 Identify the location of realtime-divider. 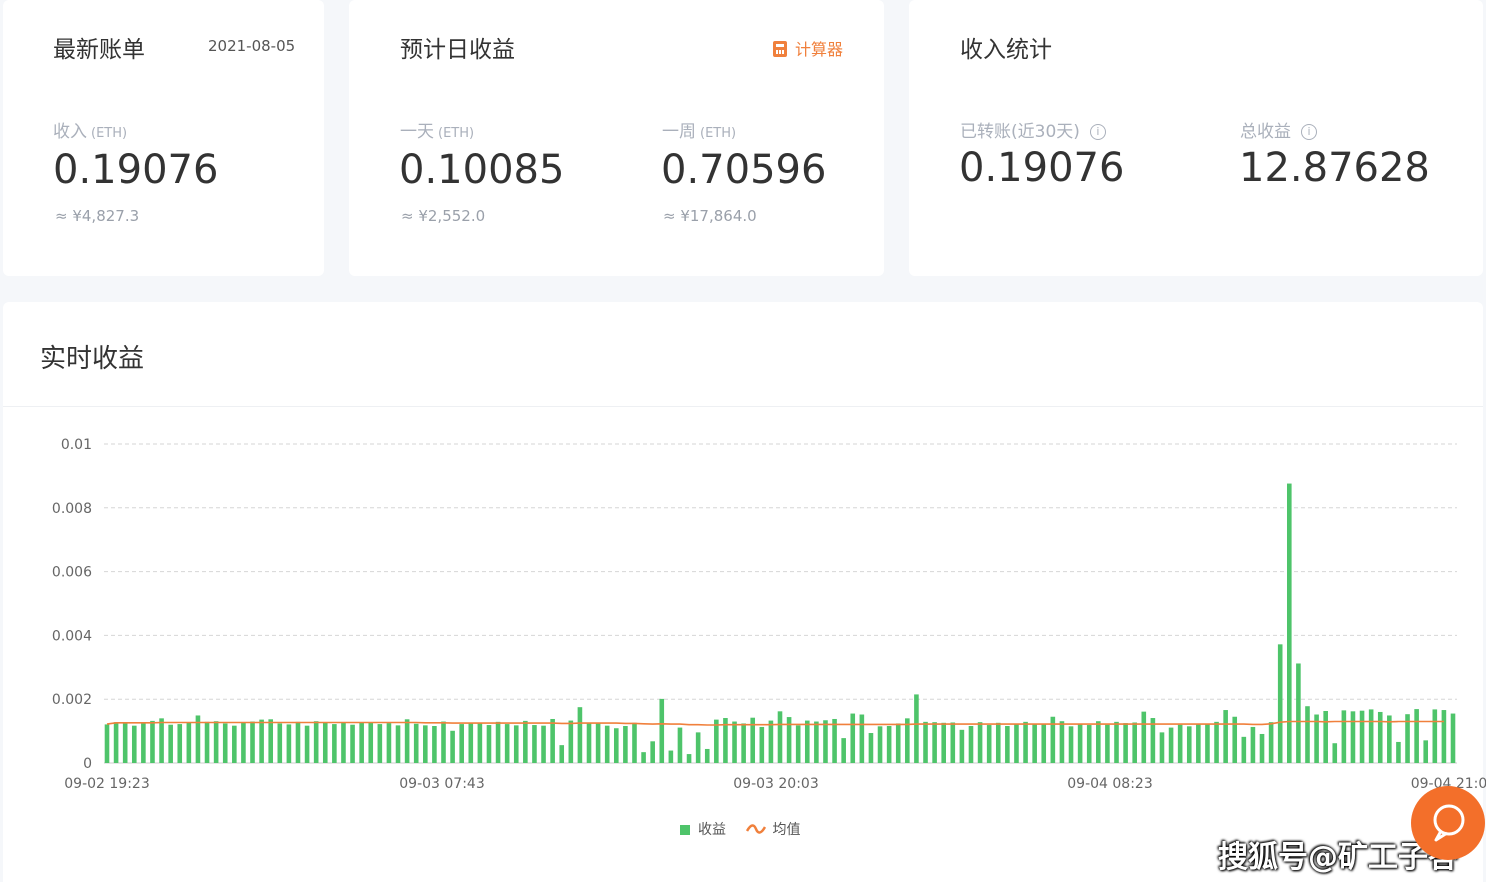
(743, 406).